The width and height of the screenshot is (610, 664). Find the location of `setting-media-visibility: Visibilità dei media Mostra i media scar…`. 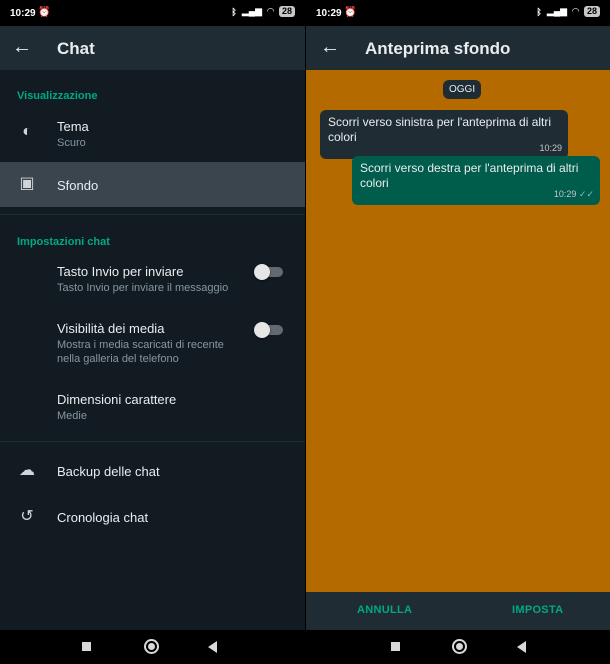

setting-media-visibility: Visibilità dei media Mostra i media scar… is located at coordinates (152, 342).